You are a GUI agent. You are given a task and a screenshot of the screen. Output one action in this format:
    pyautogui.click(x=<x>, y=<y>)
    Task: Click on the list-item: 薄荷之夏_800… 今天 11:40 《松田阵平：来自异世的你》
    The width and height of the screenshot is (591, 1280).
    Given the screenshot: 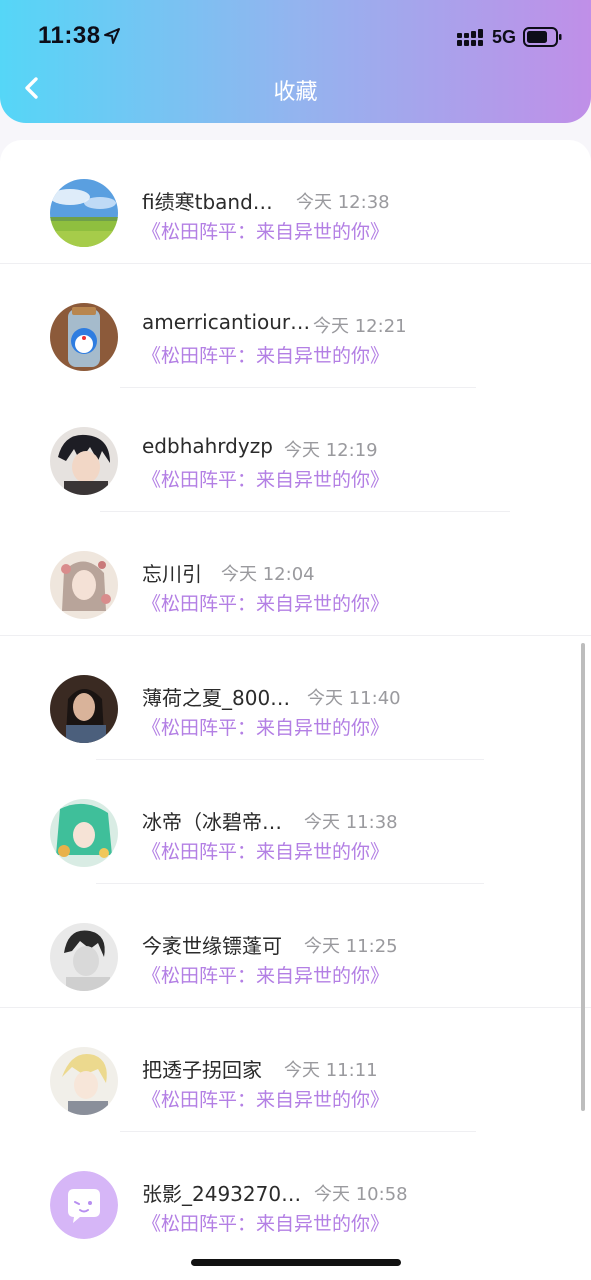 What is the action you would take?
    pyautogui.click(x=295, y=698)
    